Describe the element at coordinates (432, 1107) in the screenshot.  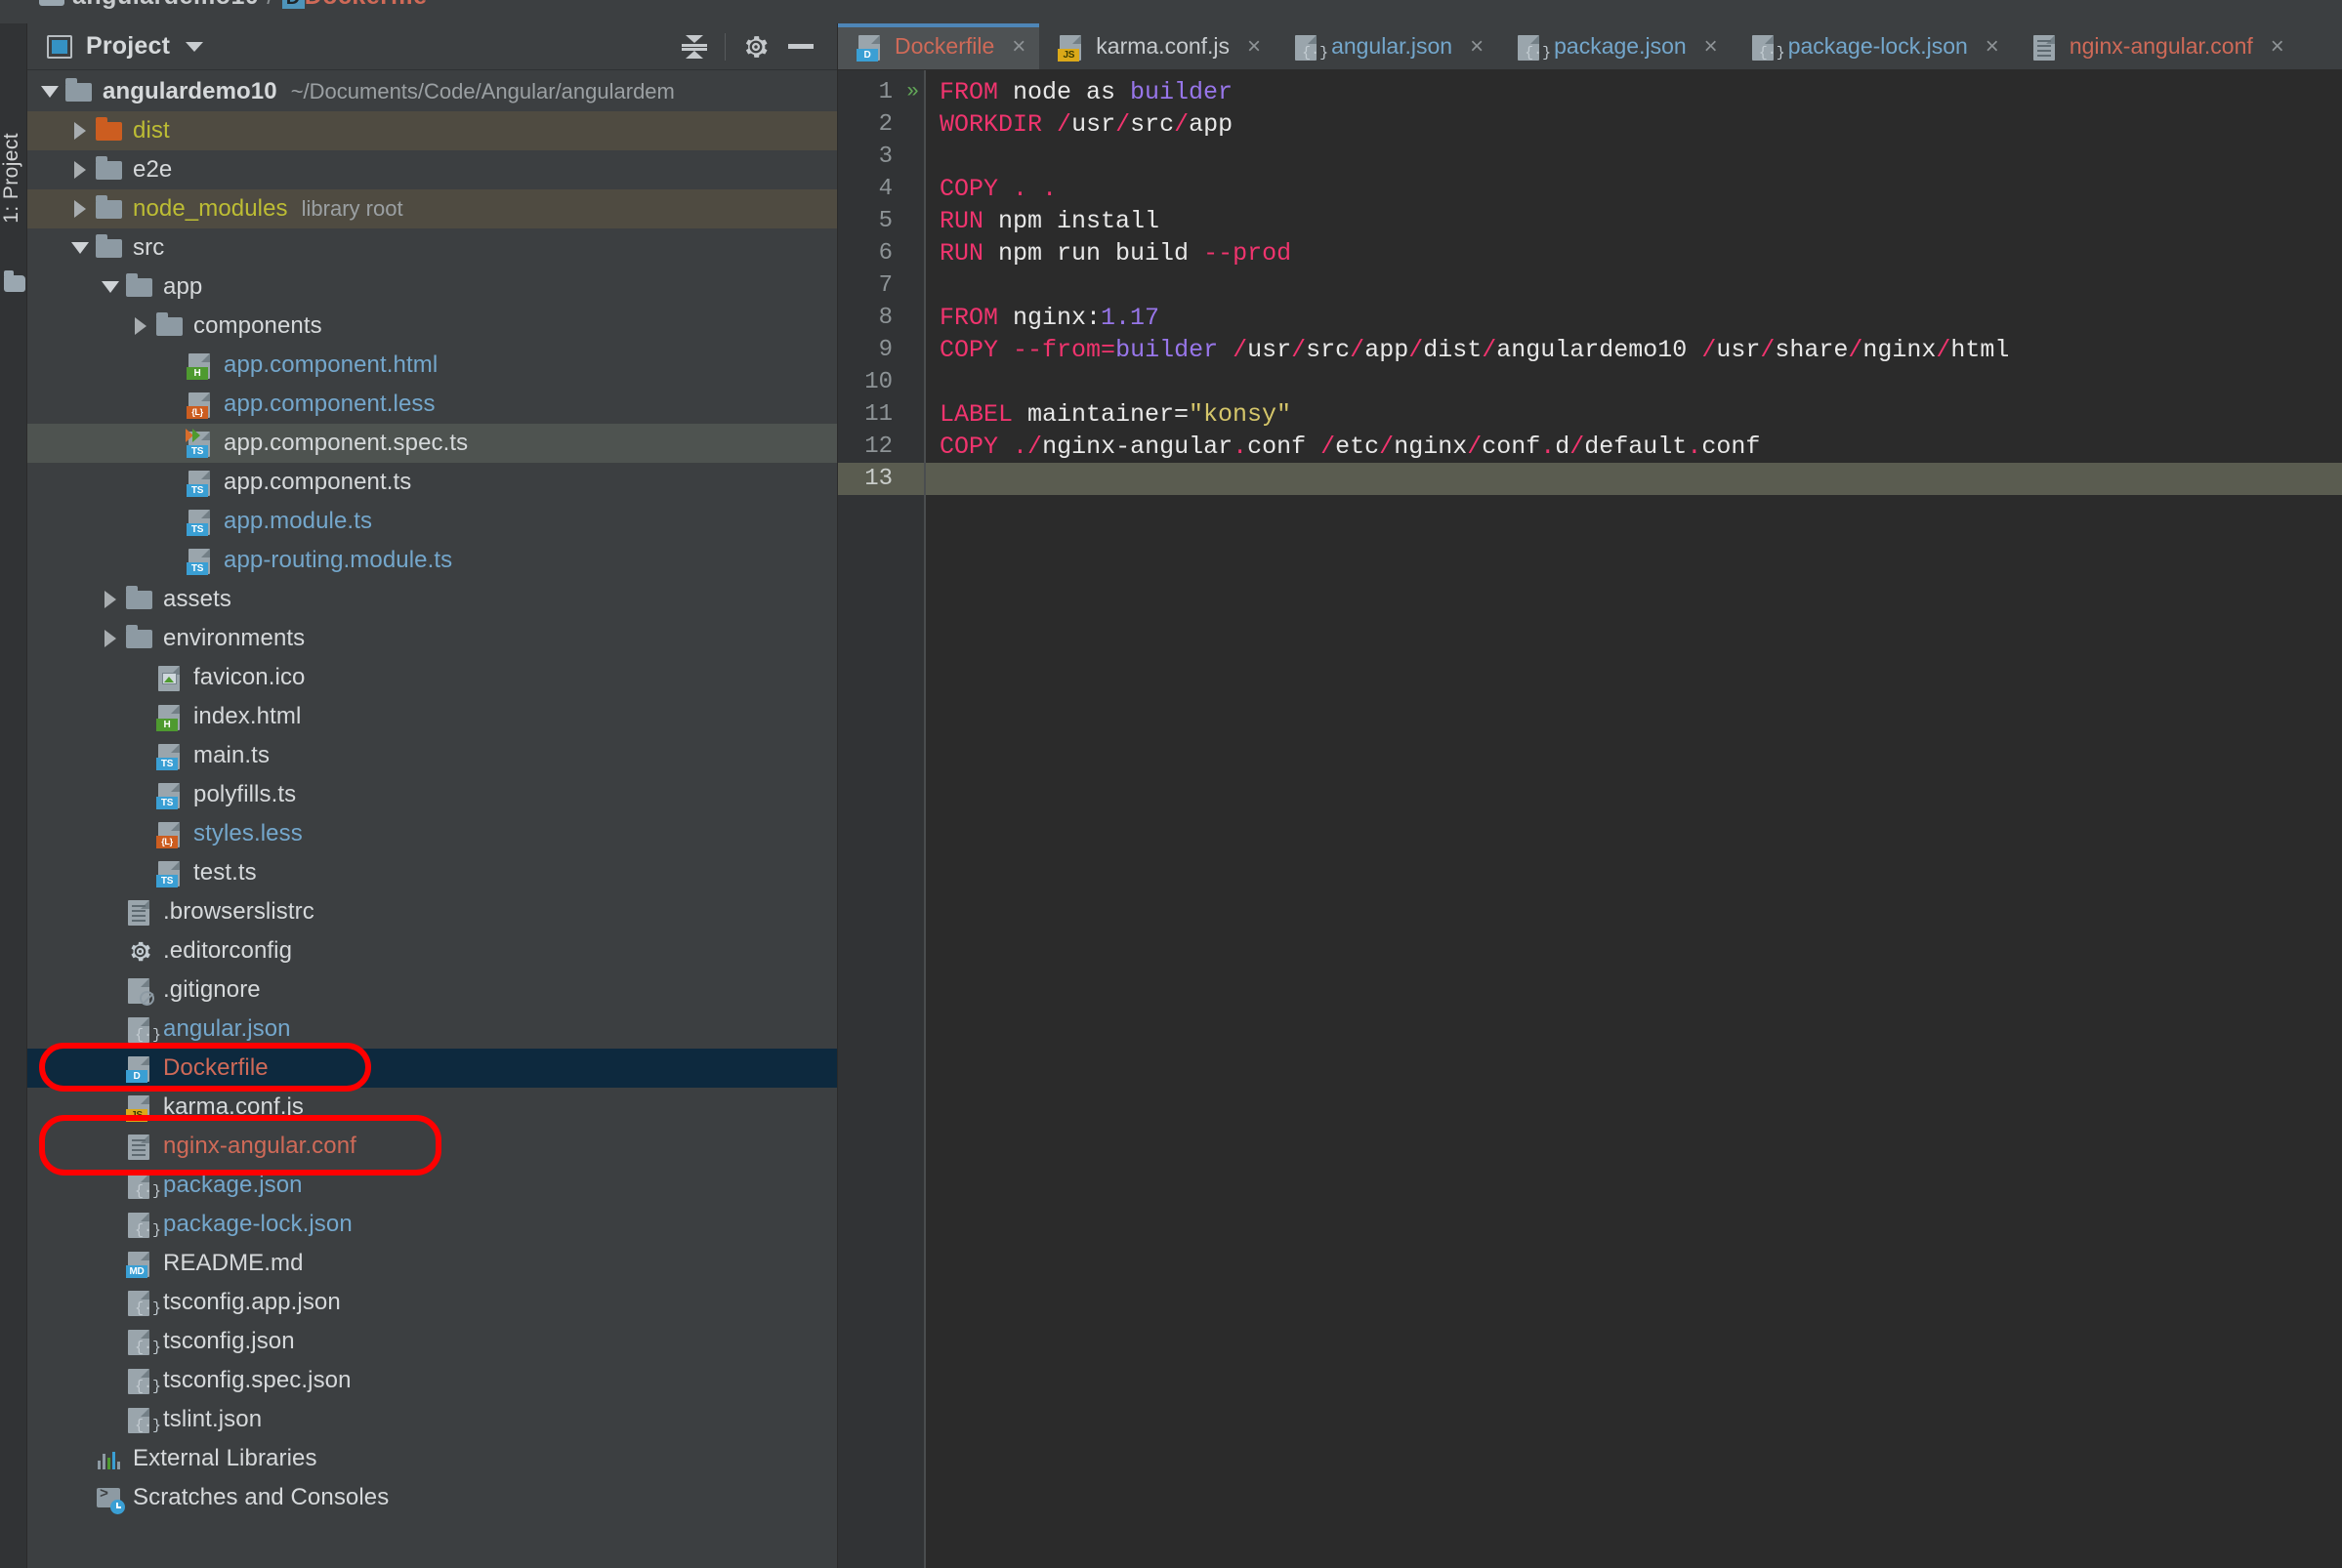
I see `tree-node-karma-conf-js: JS karma.conf.js` at that location.